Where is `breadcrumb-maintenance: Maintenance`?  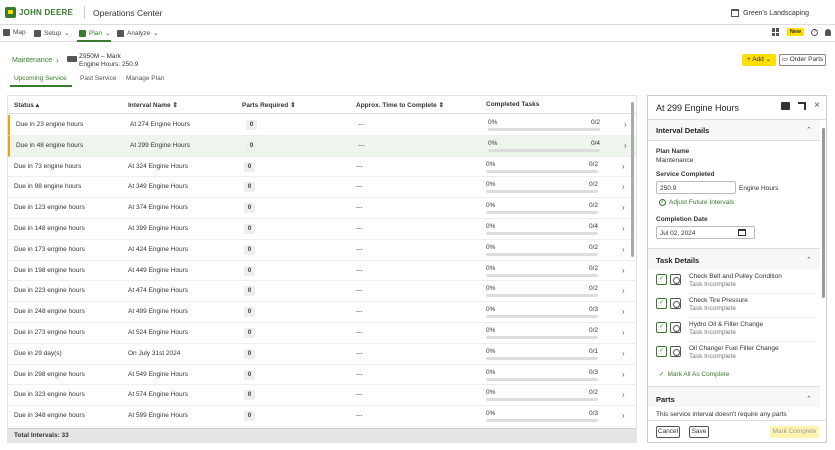
breadcrumb-maintenance: Maintenance is located at coordinates (32, 60).